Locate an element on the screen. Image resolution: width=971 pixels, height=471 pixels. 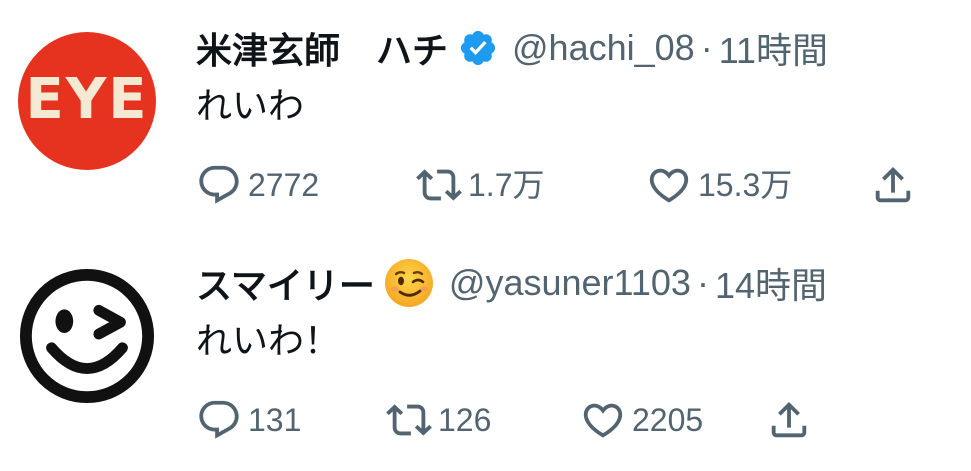
avatar-logo-text: EYE is located at coordinates (87, 99).